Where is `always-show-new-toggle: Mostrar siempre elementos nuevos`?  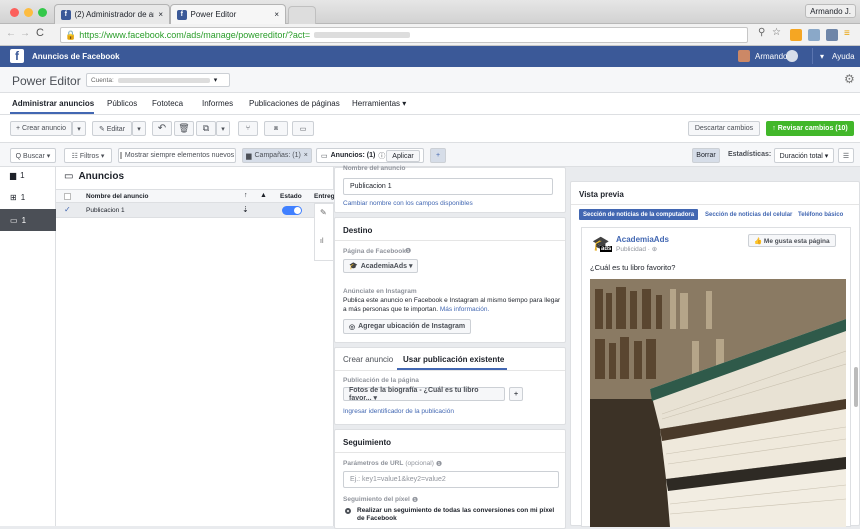
always-show-new-toggle: Mostrar siempre elementos nuevos is located at coordinates (177, 155).